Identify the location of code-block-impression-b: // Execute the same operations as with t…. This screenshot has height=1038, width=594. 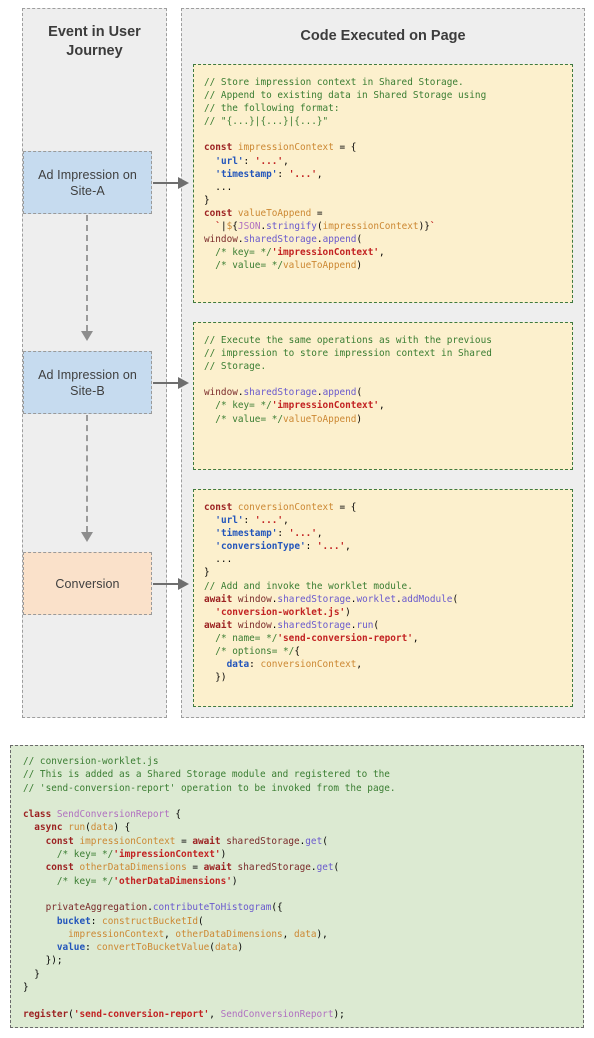
(383, 396).